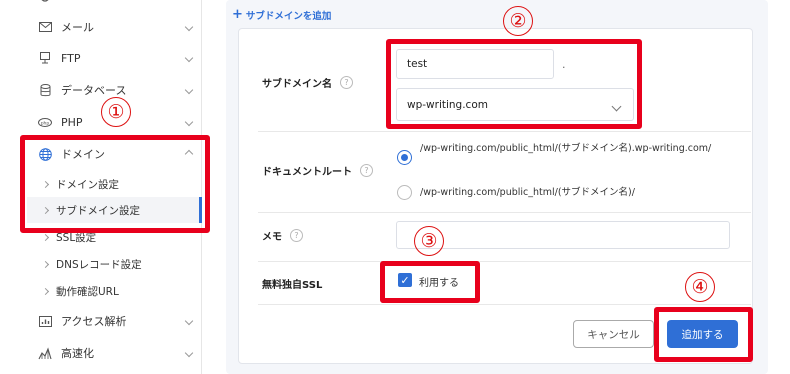  Describe the element at coordinates (77, 353) in the screenshot. I see `sidebar-item-label: 高速化` at that location.